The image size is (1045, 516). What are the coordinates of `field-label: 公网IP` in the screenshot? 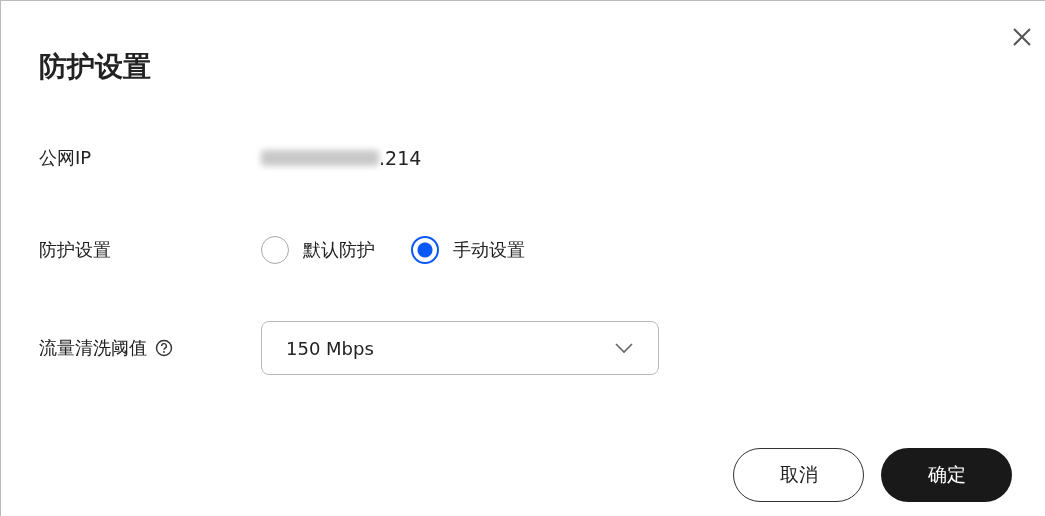 It's located at (65, 158).